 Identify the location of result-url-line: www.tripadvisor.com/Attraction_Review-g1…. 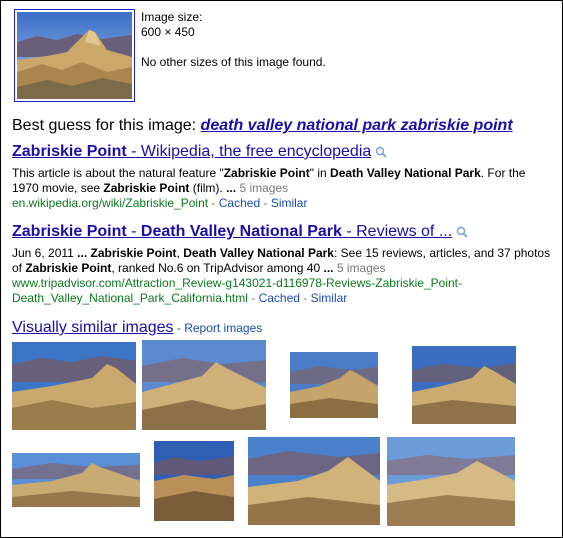
(283, 291).